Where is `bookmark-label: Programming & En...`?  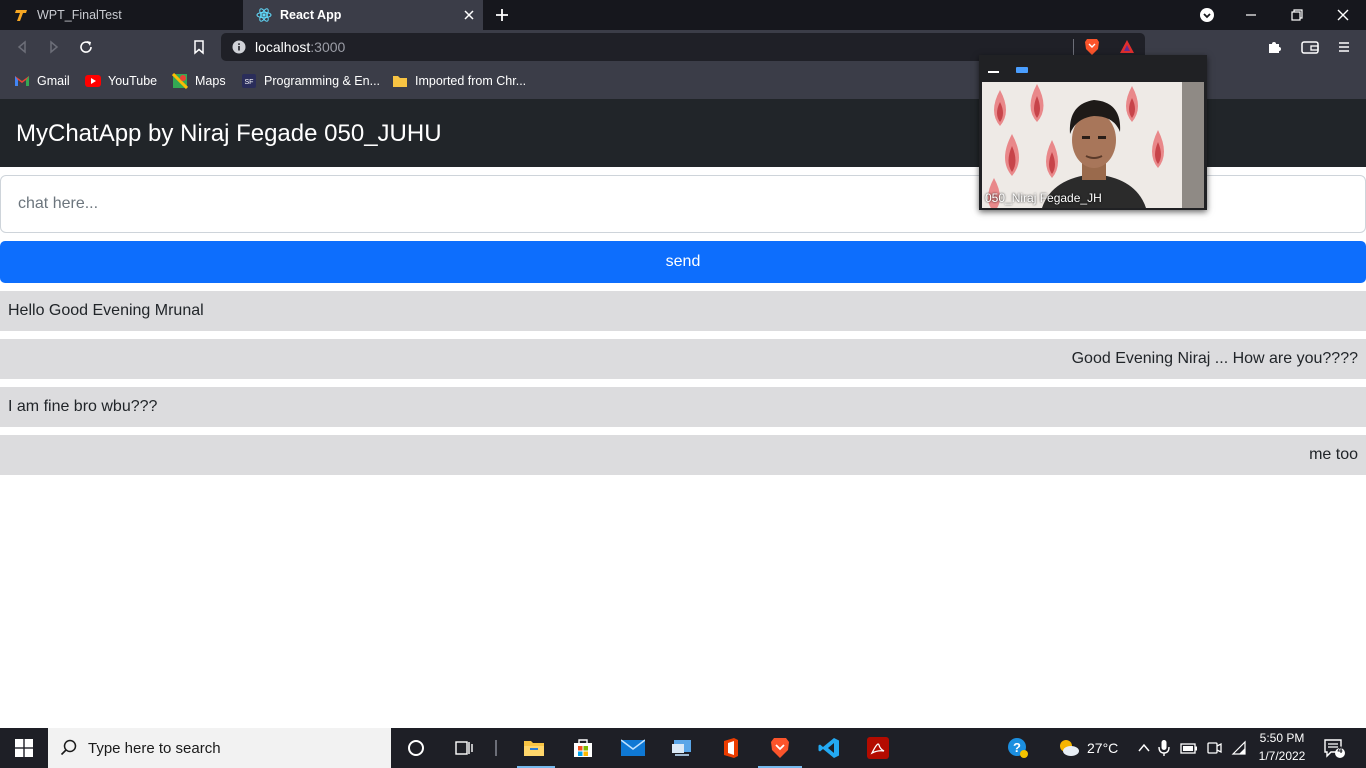
bookmark-label: Programming & En... is located at coordinates (322, 81).